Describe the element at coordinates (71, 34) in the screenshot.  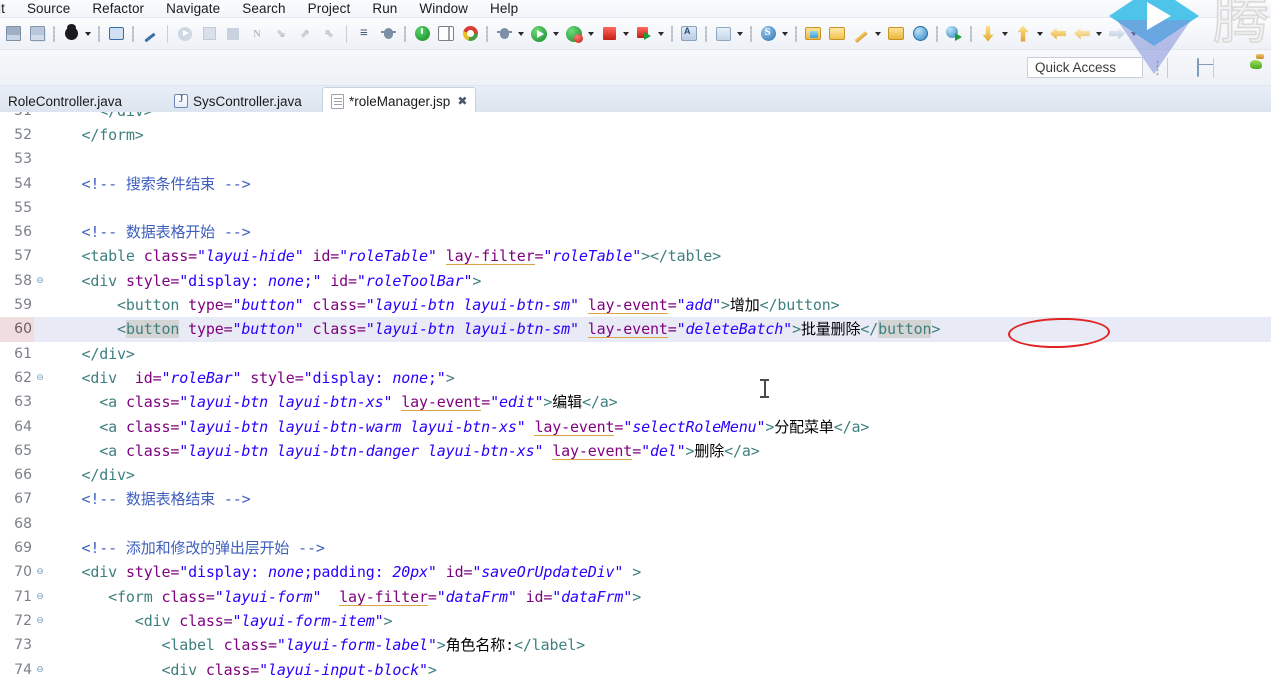
I see `person-icon` at that location.